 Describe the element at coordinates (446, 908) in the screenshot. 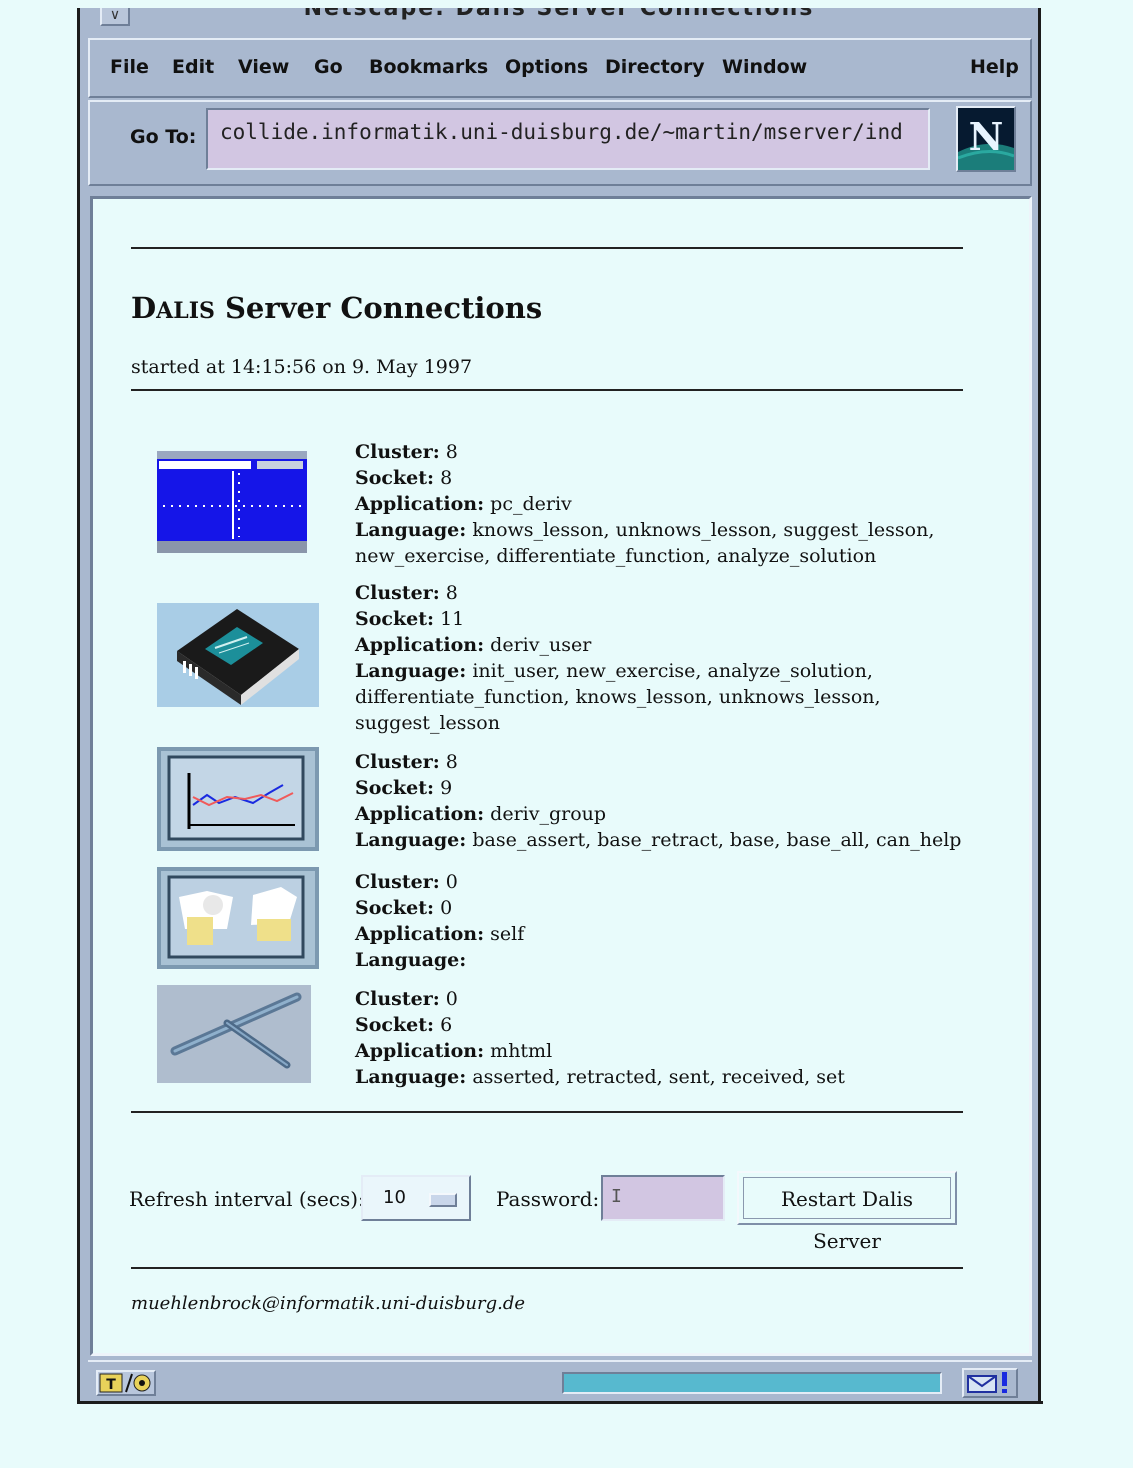

I see `socket-value: 0` at that location.